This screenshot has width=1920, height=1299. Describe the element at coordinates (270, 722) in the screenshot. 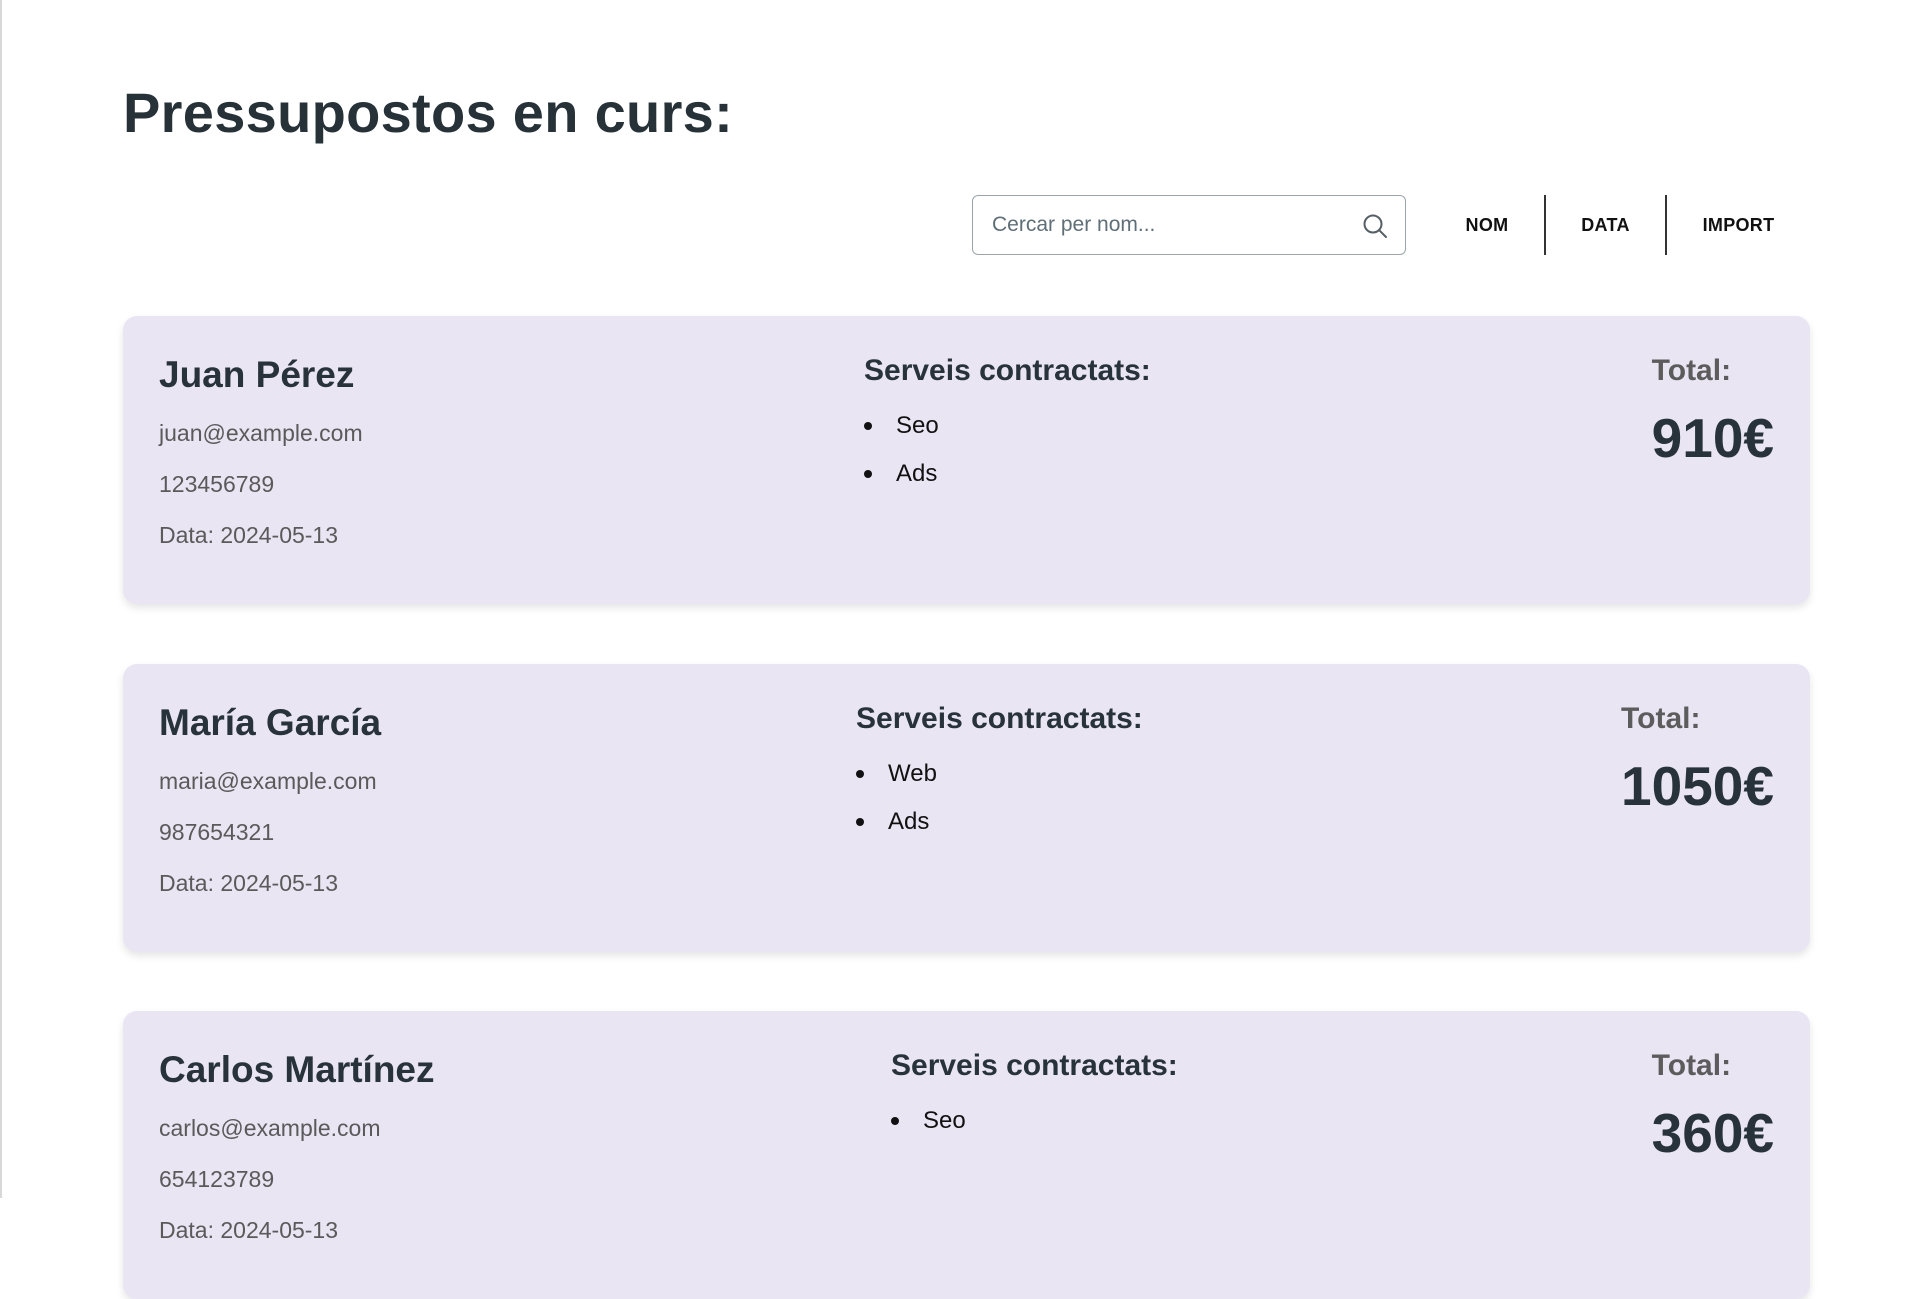

I see `client-name: María García` at that location.